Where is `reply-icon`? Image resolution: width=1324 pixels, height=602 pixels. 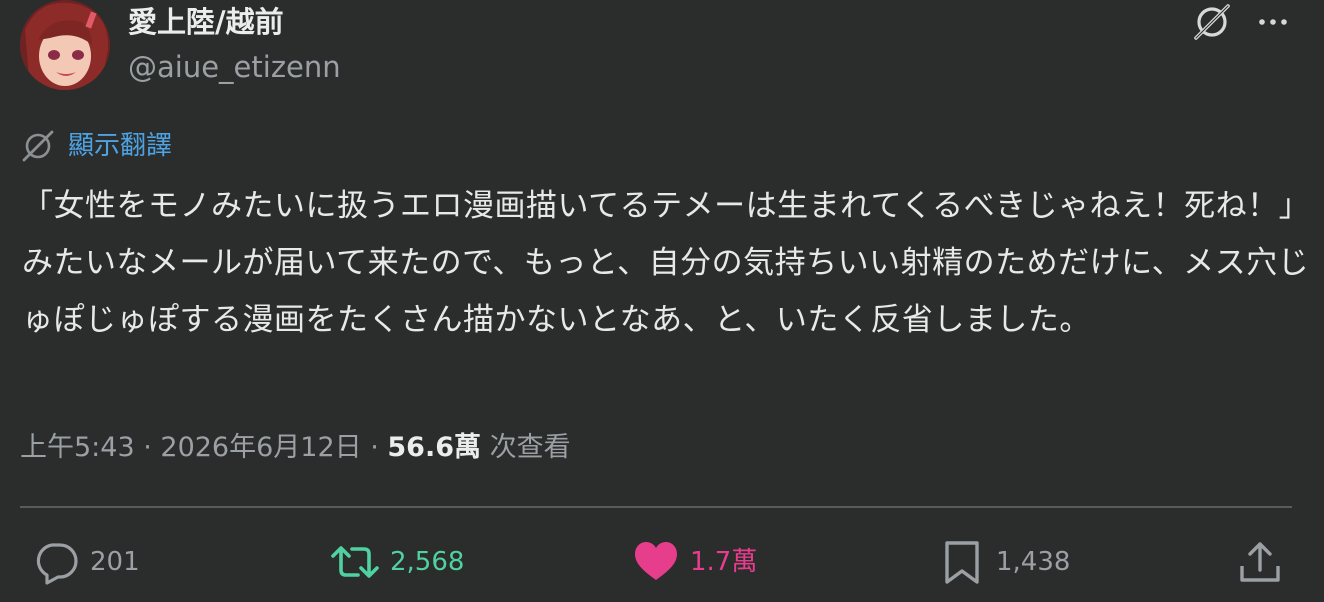 reply-icon is located at coordinates (57, 564).